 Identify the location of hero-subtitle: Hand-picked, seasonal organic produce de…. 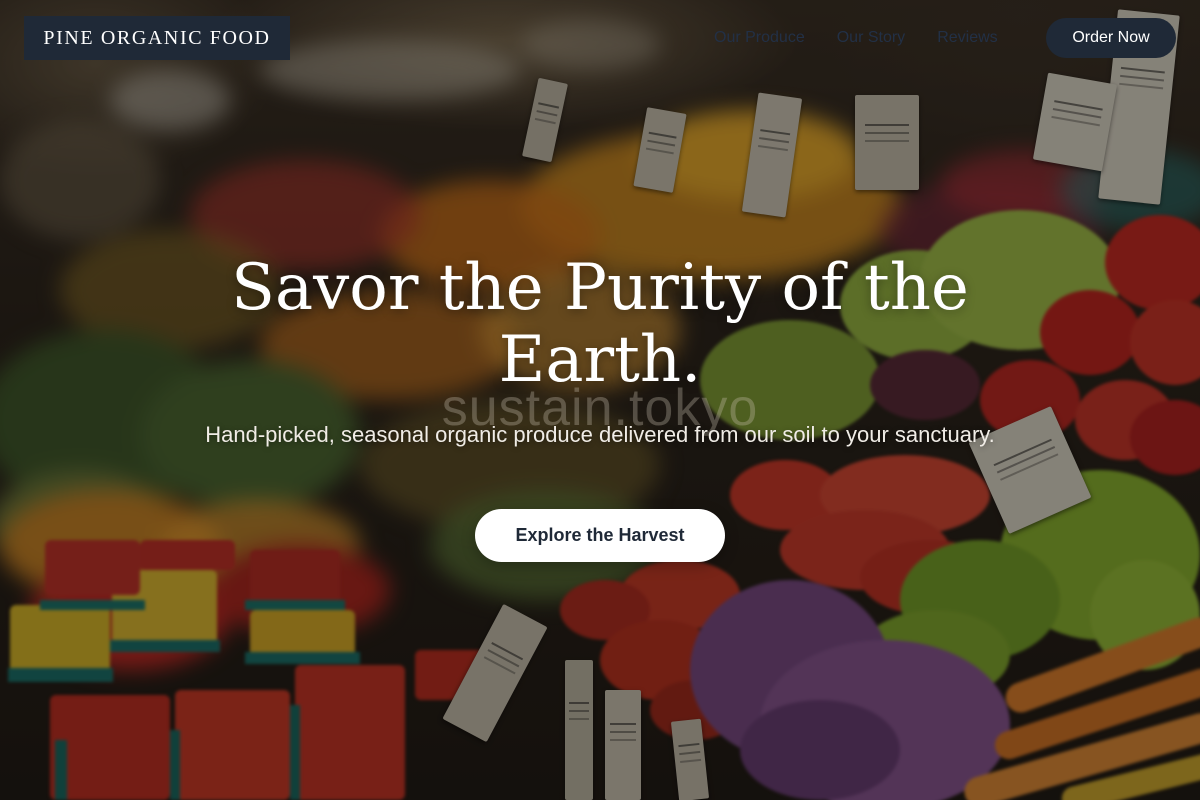
(600, 434).